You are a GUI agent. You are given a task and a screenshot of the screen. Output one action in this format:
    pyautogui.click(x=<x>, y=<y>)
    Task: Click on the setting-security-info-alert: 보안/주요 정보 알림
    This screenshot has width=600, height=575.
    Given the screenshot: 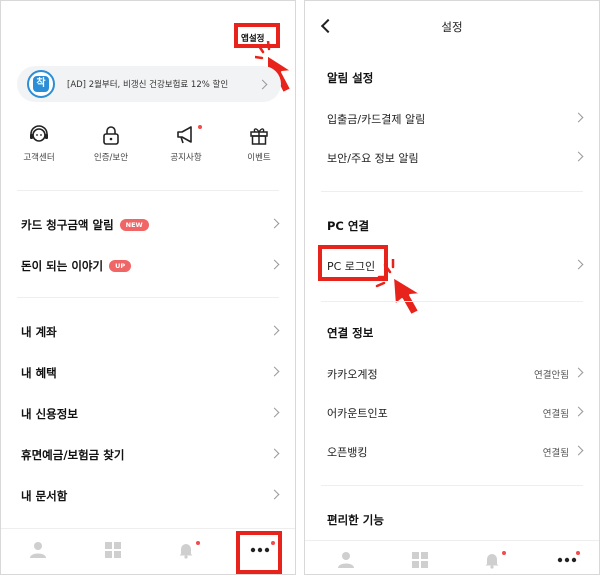 What is the action you would take?
    pyautogui.click(x=373, y=158)
    